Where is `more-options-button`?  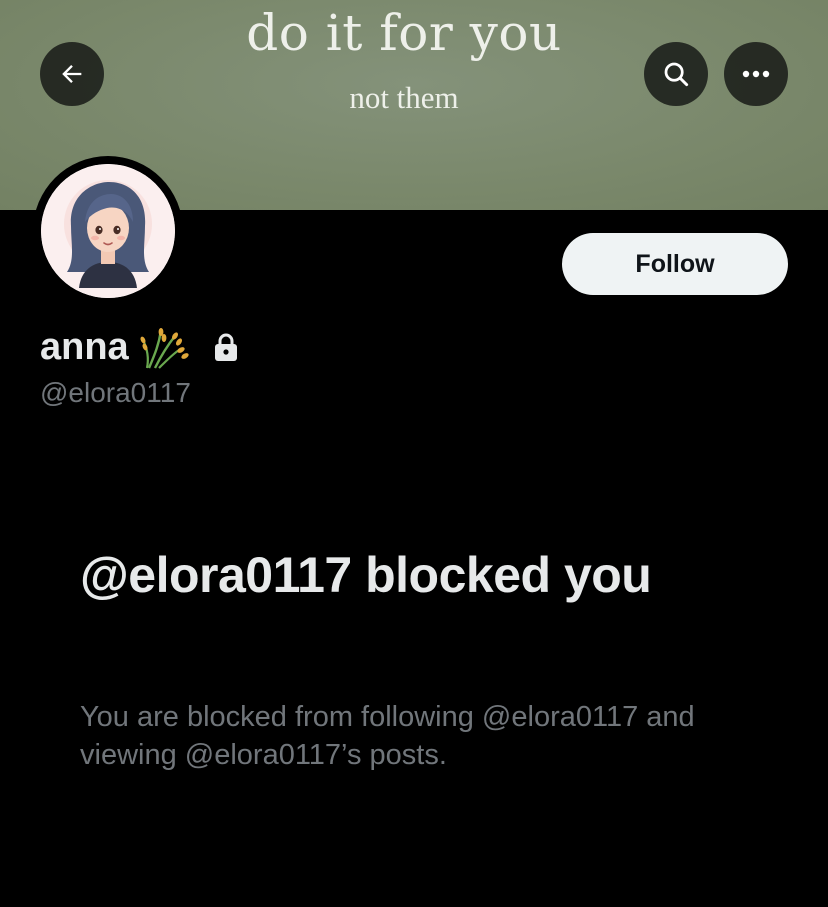
more-options-button is located at coordinates (756, 74).